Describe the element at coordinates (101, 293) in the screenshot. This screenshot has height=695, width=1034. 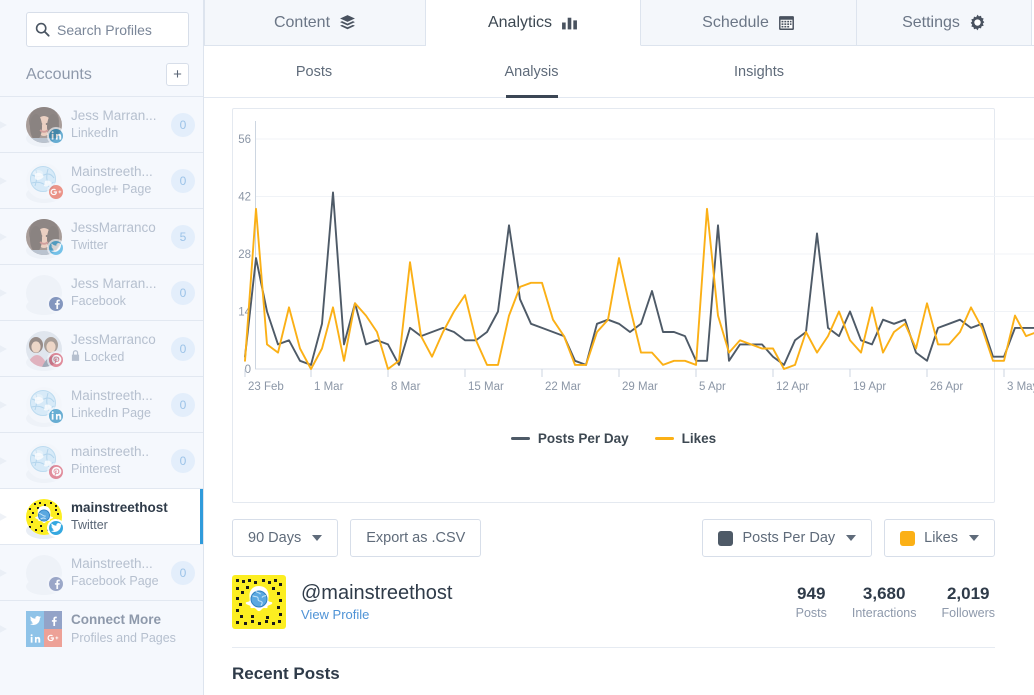
I see `sidebar-item-facebook: Jess Marran... Facebook 0` at that location.